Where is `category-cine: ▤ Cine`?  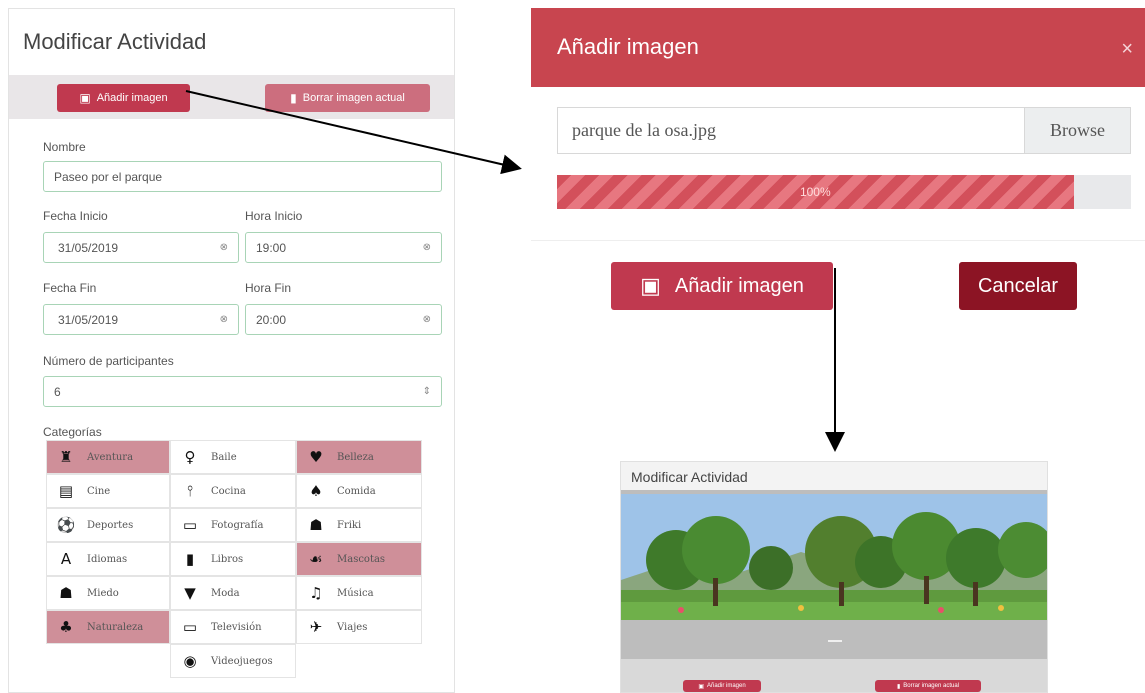 category-cine: ▤ Cine is located at coordinates (108, 491).